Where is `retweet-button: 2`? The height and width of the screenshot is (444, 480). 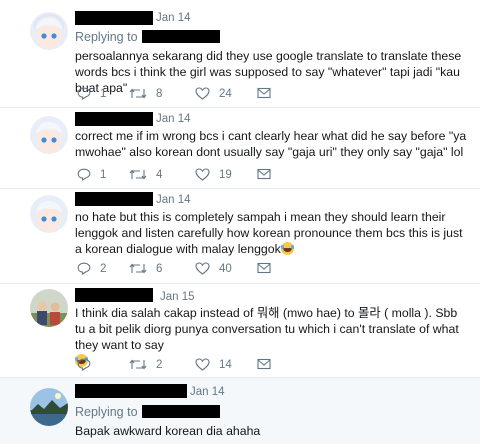
retweet-button: 2 is located at coordinates (145, 364).